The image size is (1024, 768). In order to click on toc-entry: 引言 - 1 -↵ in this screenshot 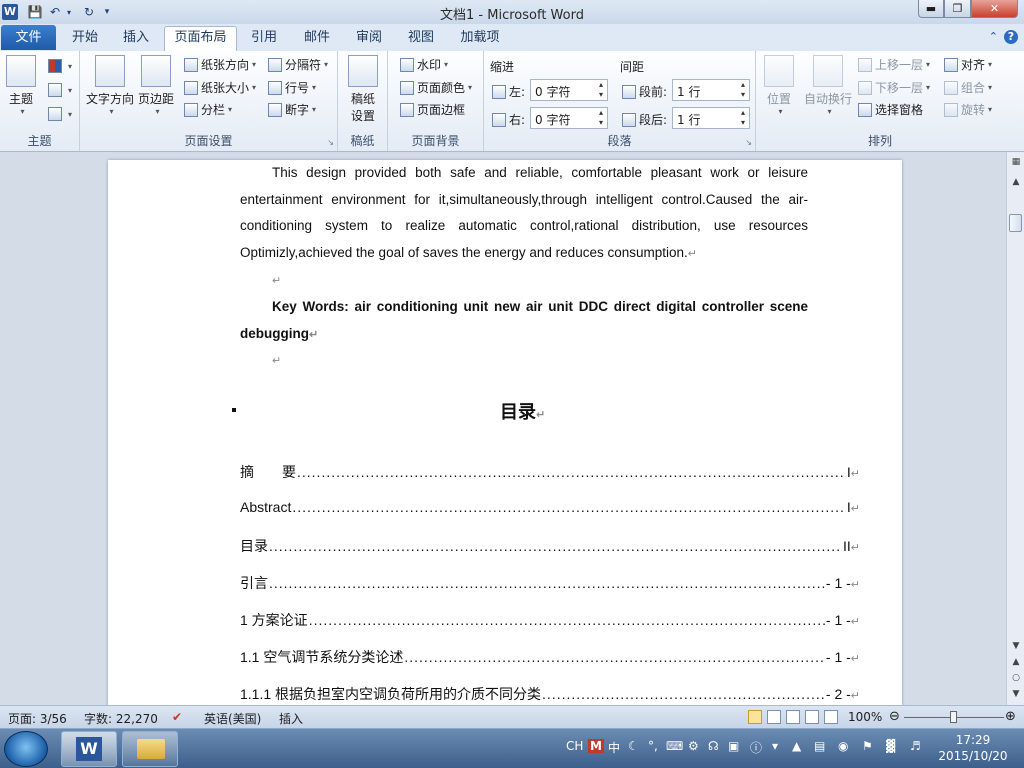, I will do `click(550, 583)`.